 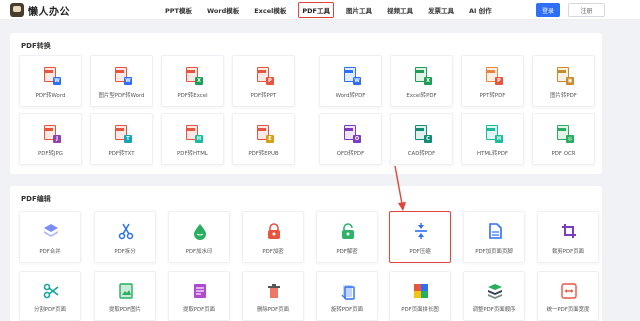 I want to click on edit-card-10: 提取PDF图片, so click(x=125, y=296).